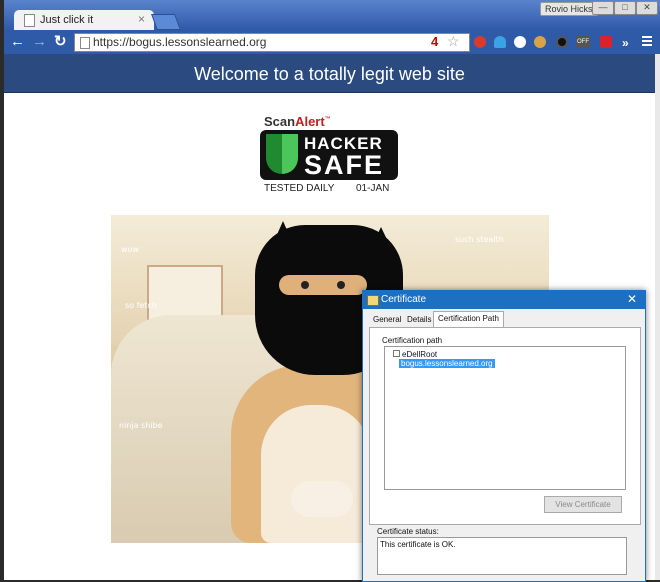 Image resolution: width=660 pixels, height=582 pixels. I want to click on tab-just-click-it: Just click it ×, so click(84, 20).